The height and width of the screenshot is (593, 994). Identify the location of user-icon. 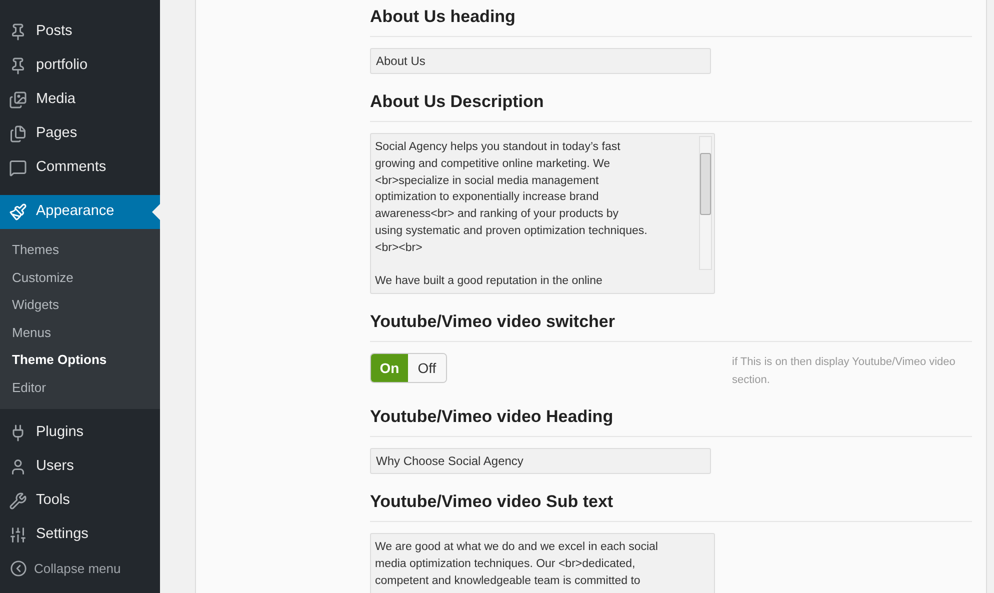
(18, 467).